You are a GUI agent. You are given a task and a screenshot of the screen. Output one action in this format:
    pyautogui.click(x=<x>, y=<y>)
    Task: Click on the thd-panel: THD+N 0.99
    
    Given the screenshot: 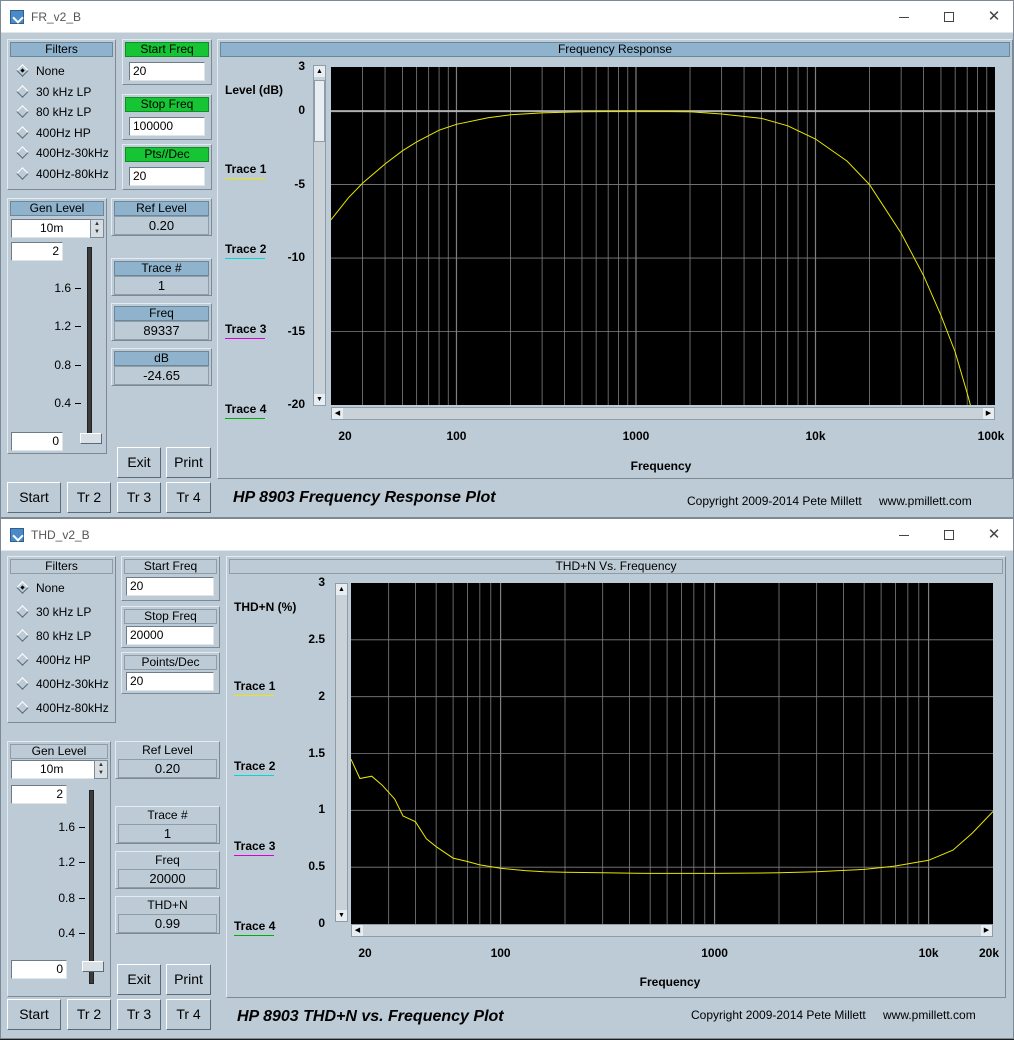 What is the action you would take?
    pyautogui.click(x=167, y=915)
    